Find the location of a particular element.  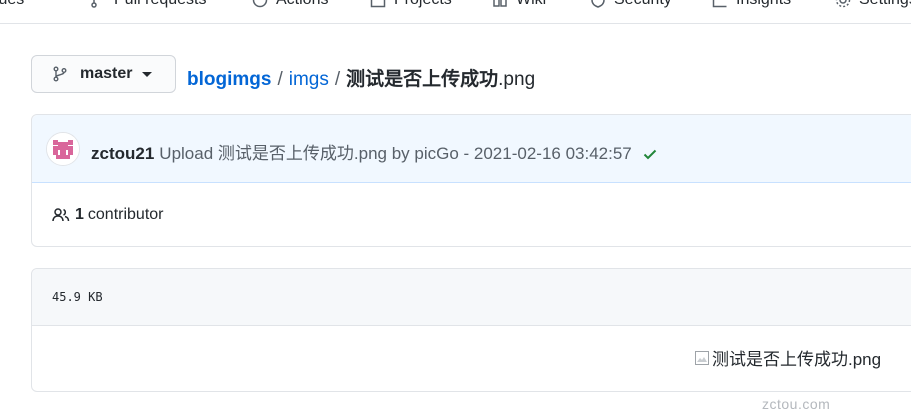

tab-issues: Issues is located at coordinates (12, 7).